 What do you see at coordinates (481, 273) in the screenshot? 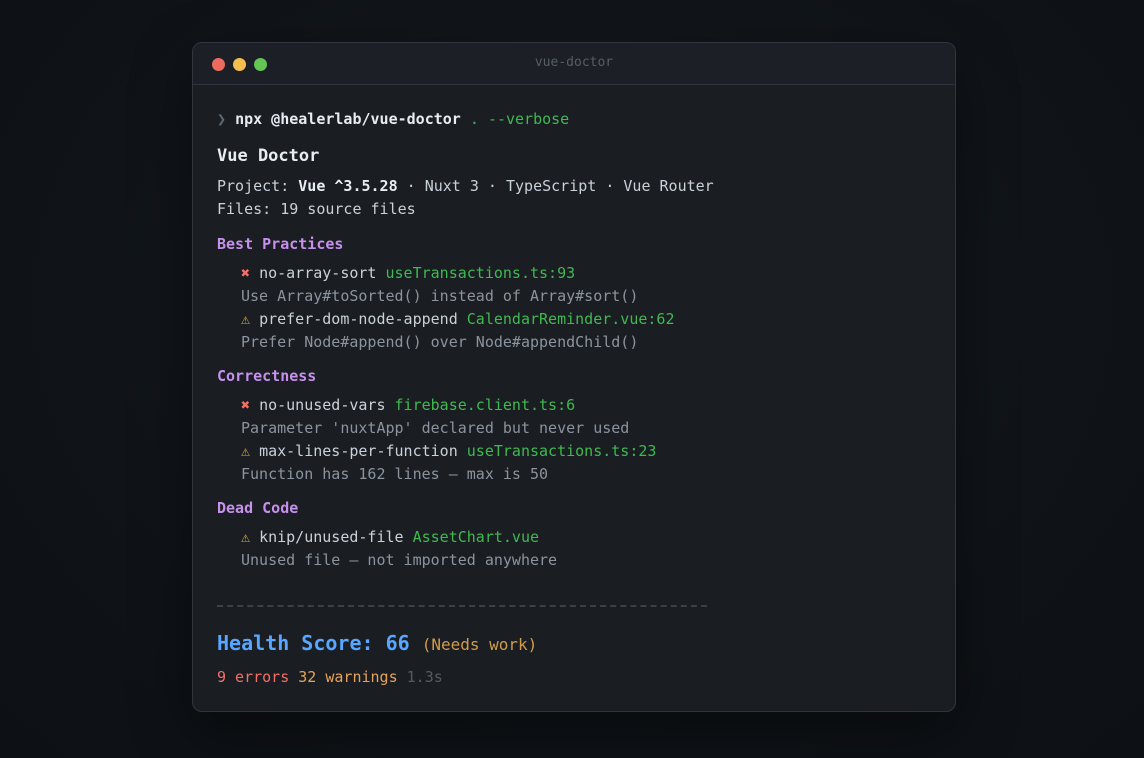
I see `file-location-link: useTransactions.ts:93` at bounding box center [481, 273].